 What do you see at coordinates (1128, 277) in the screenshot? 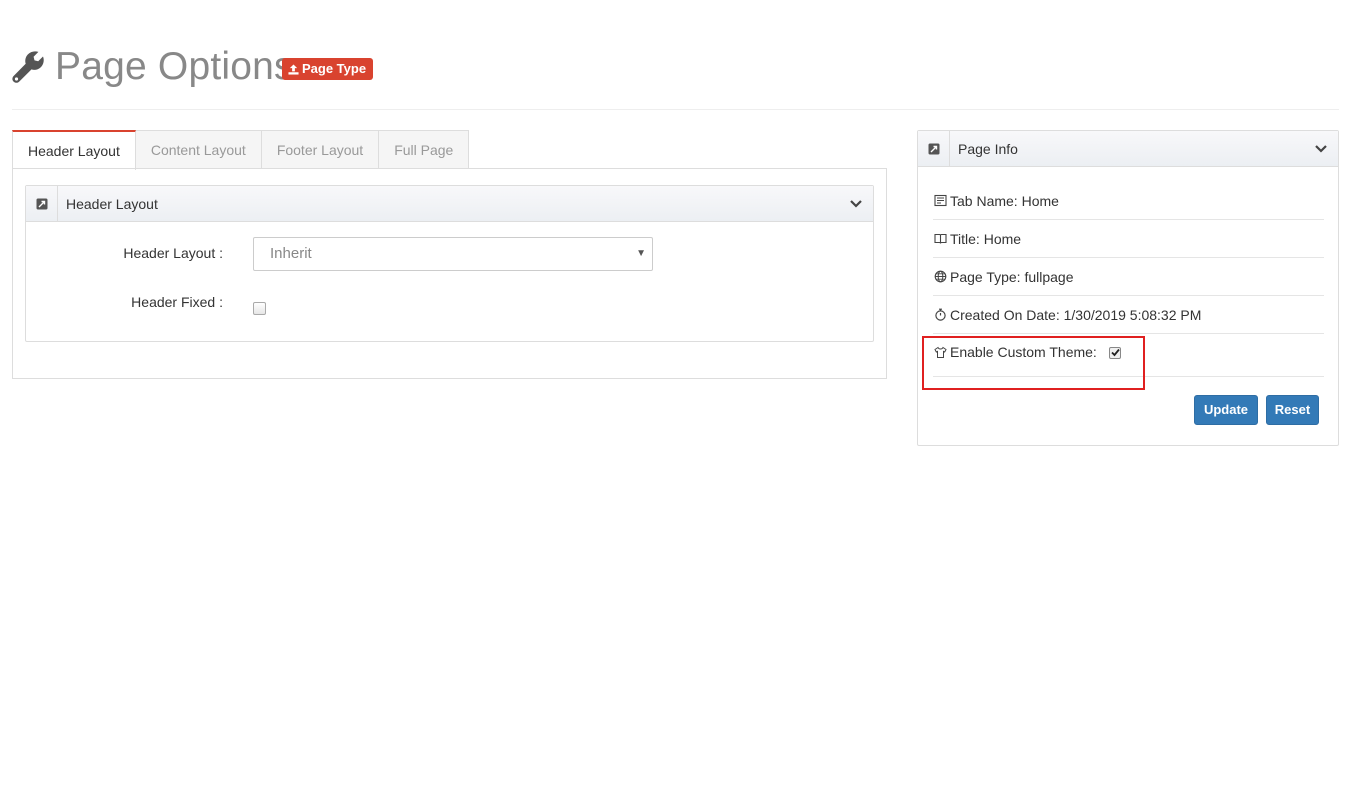
I see `info-row-page-type: Page Type: fullpage` at bounding box center [1128, 277].